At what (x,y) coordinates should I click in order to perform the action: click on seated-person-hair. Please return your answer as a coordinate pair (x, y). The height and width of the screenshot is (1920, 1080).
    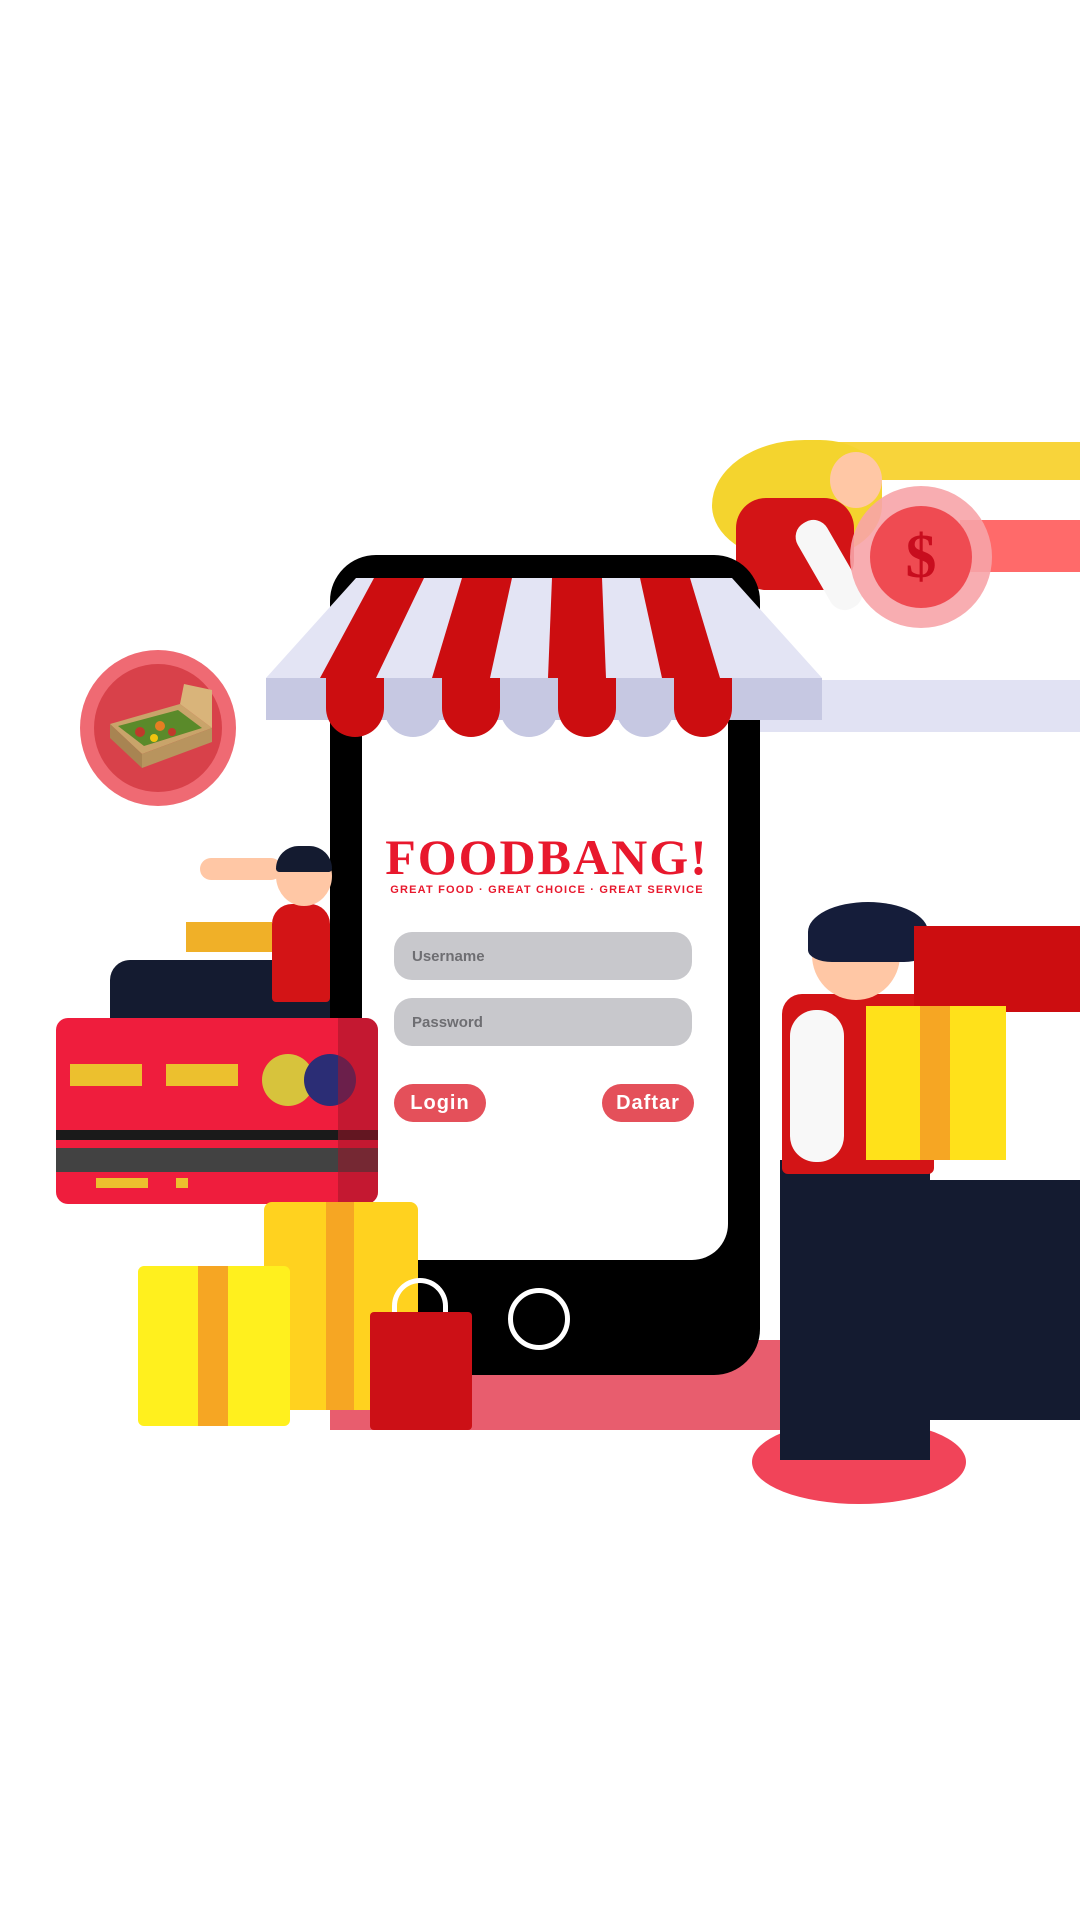
    Looking at the image, I should click on (304, 859).